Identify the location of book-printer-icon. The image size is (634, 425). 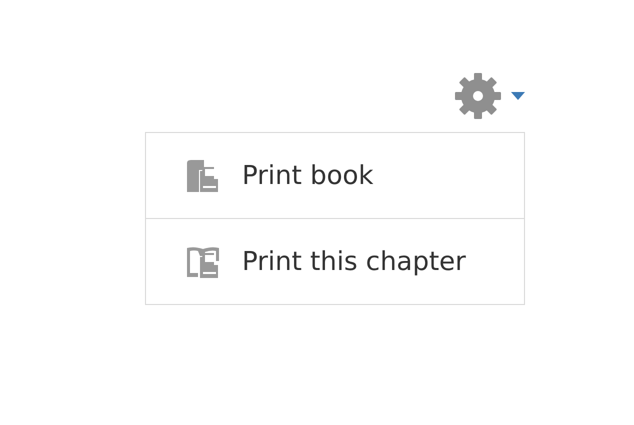
(203, 175).